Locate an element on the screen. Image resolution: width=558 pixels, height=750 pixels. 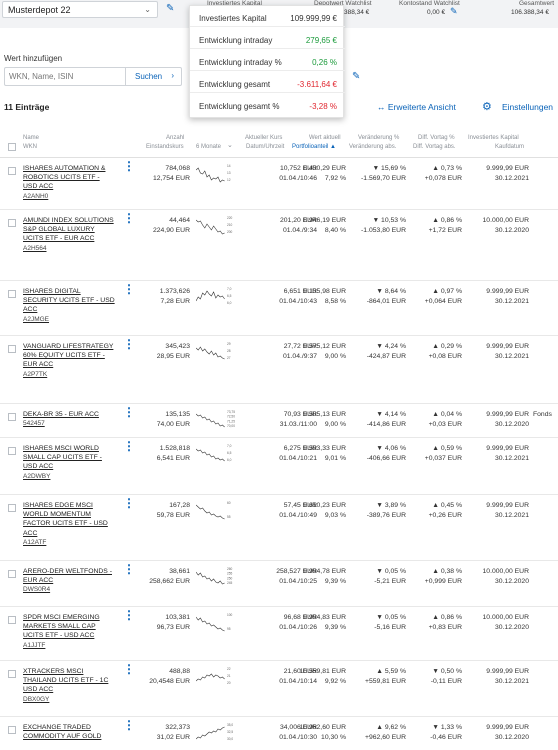
header-diff-abs: Diff. Vortag abs. is located at coordinates (434, 147).